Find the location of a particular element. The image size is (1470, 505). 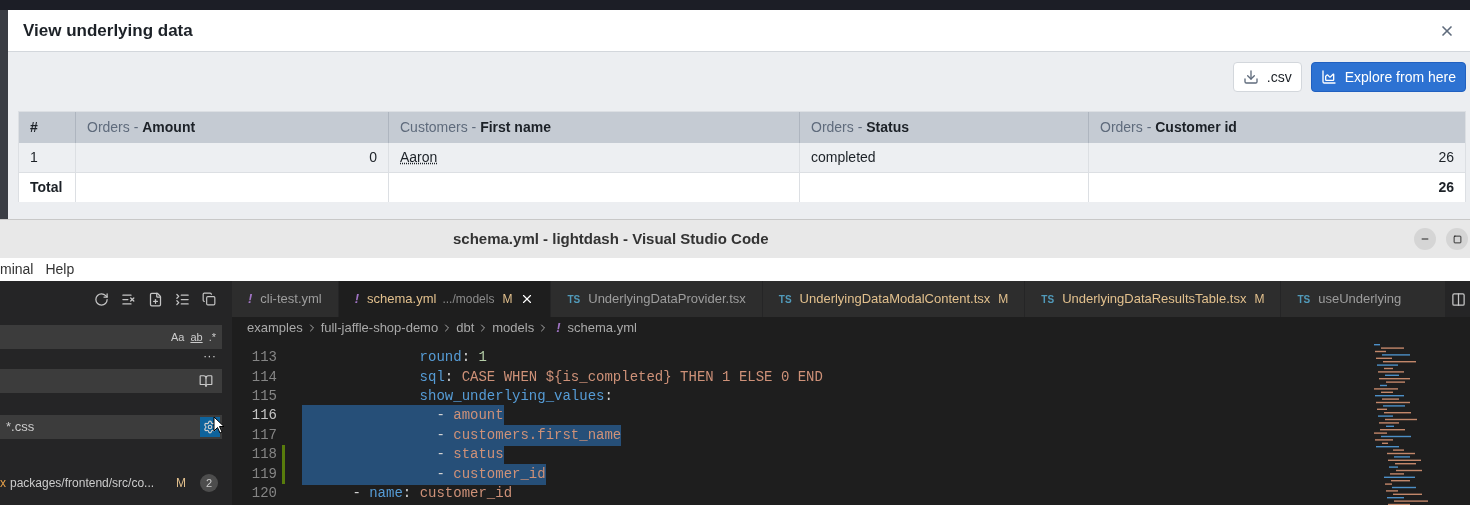

breadcrumb-item: full-jaffle-shop-demo is located at coordinates (379, 328).